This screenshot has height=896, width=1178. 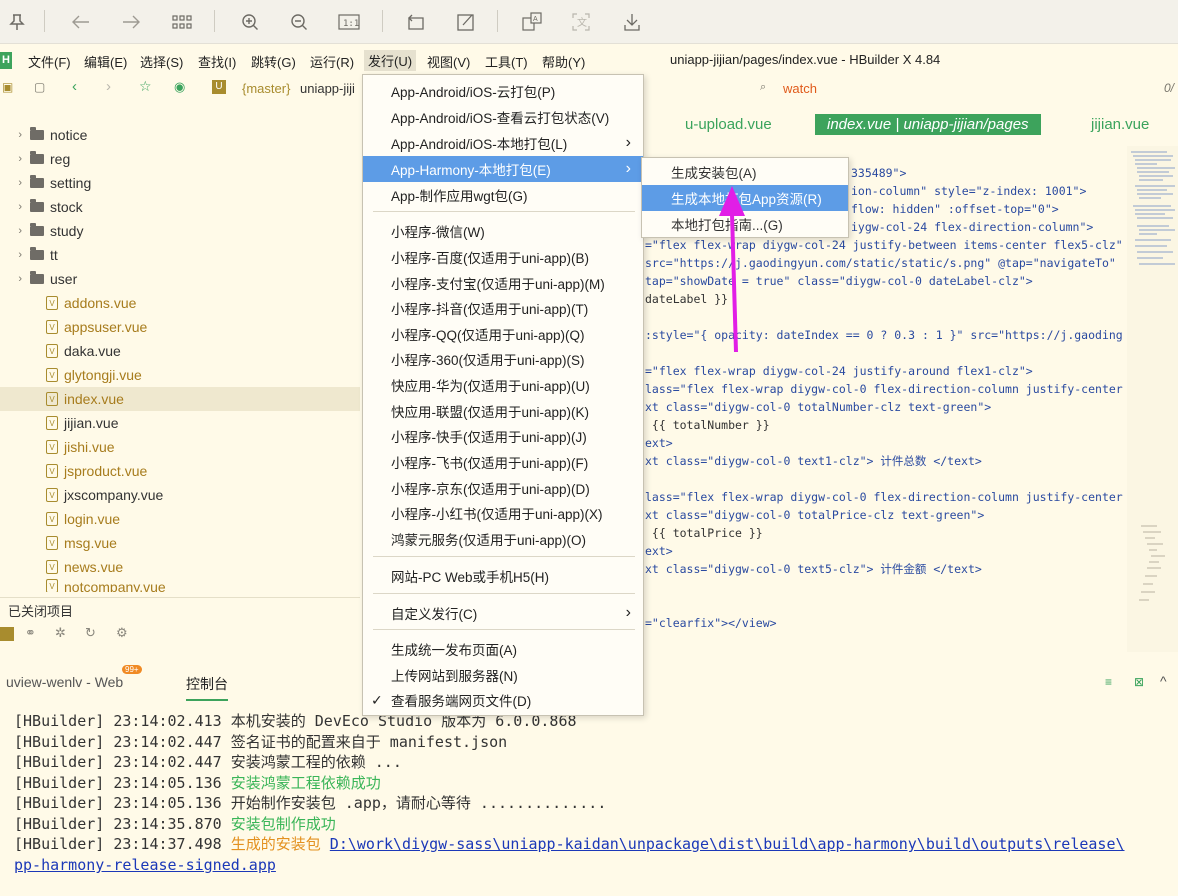 What do you see at coordinates (503, 91) in the screenshot?
I see `menu-item-cloud-pack: App-Android/iOS-云打包(P)` at bounding box center [503, 91].